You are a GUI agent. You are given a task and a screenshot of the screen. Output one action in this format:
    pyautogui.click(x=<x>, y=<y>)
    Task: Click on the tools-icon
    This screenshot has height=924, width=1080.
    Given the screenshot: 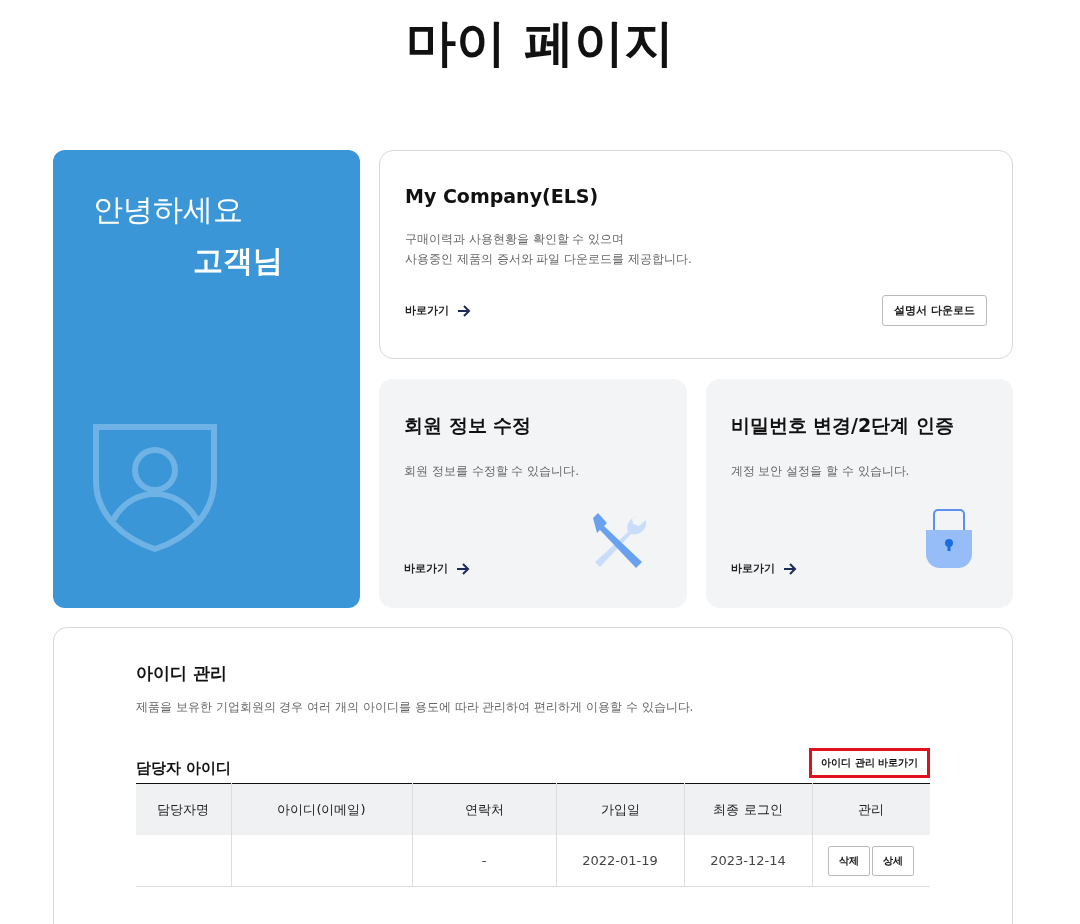 What is the action you would take?
    pyautogui.click(x=618, y=541)
    